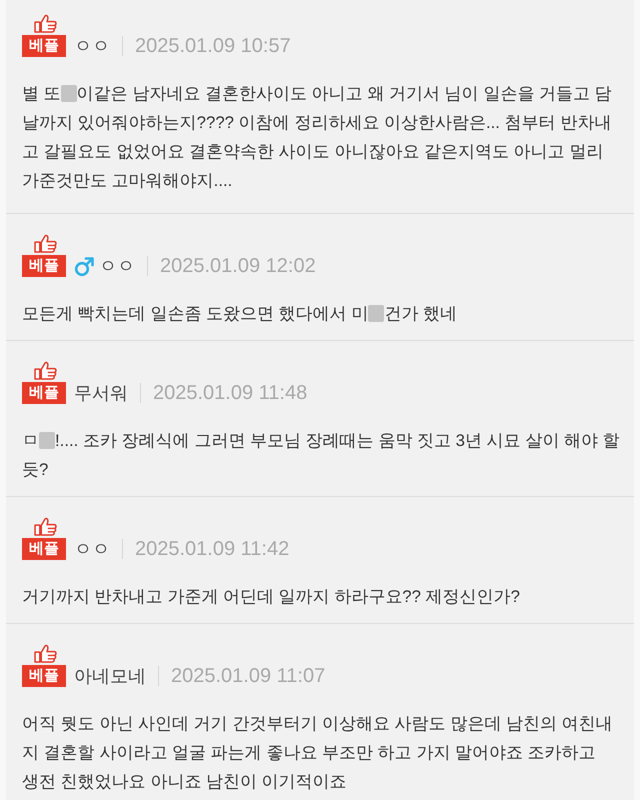 Image resolution: width=640 pixels, height=800 pixels. I want to click on comment-text: 모든게 빡치는데 일손좀 도왔으면 했다에서 미, so click(195, 314).